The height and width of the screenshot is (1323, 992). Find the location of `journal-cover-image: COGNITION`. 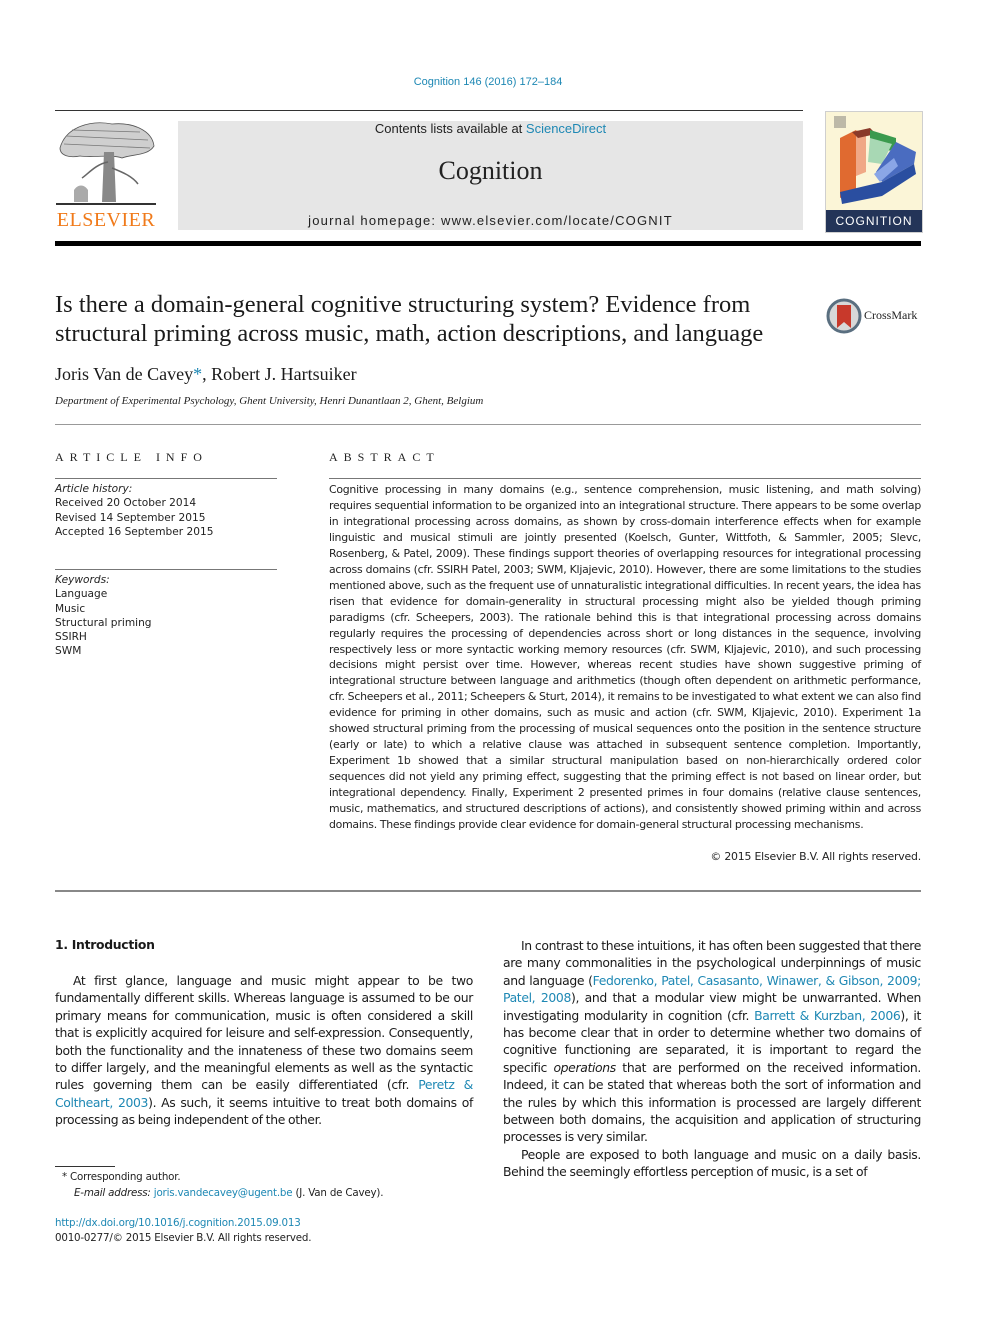

journal-cover-image: COGNITION is located at coordinates (874, 172).